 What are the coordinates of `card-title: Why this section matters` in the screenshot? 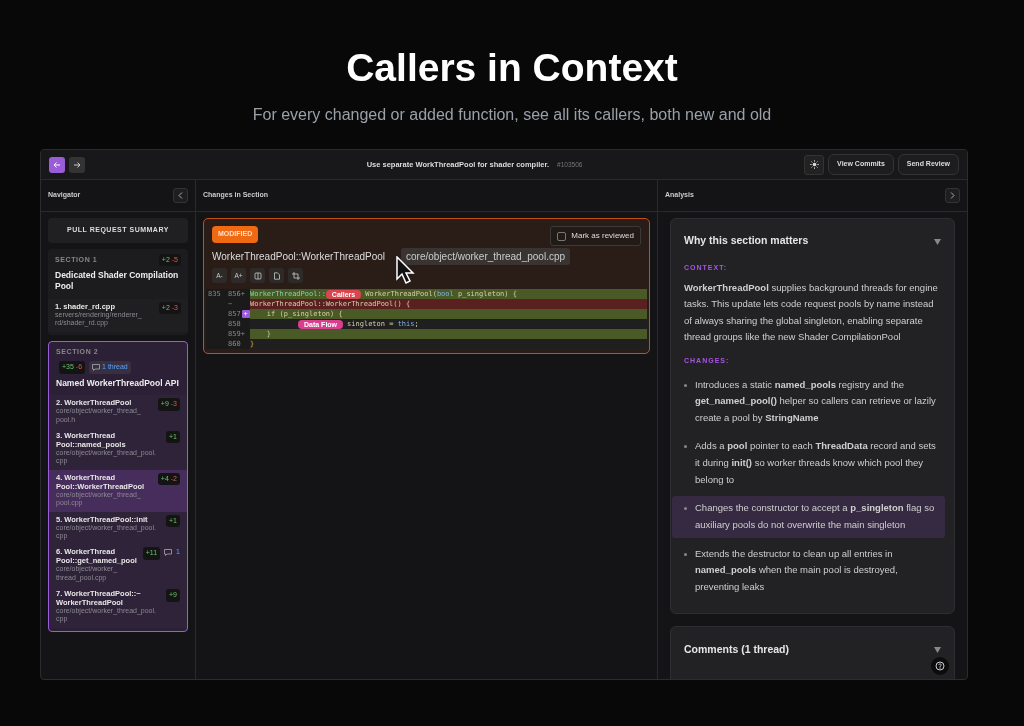 It's located at (746, 241).